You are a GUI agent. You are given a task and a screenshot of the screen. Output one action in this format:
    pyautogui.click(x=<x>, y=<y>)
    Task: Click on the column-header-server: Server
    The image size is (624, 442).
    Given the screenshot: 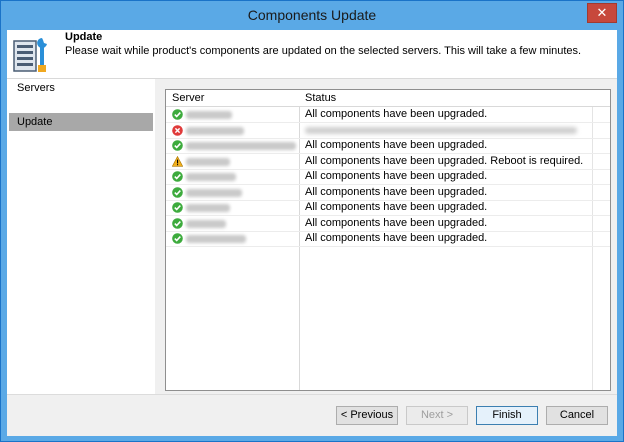 What is the action you would take?
    pyautogui.click(x=188, y=98)
    